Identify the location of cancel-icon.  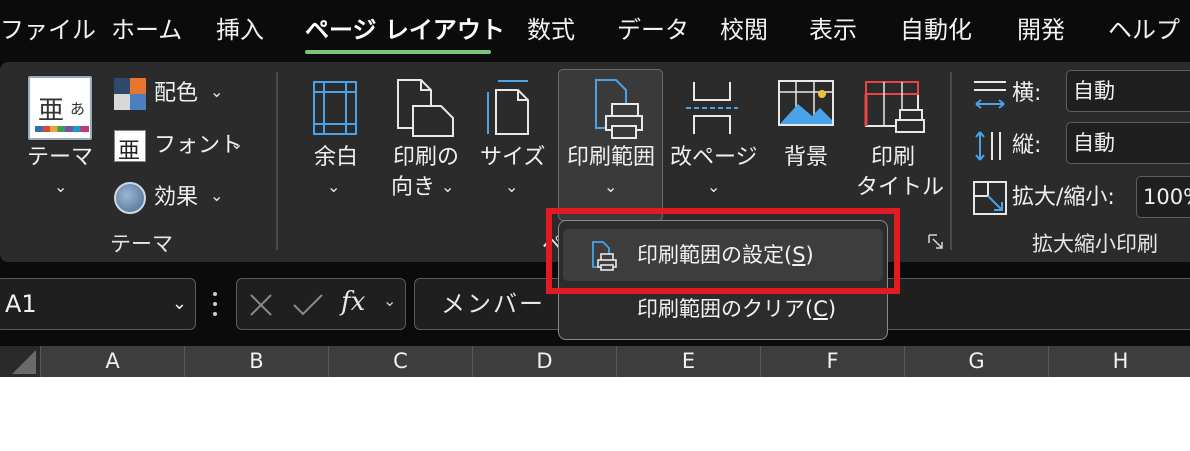
(261, 305).